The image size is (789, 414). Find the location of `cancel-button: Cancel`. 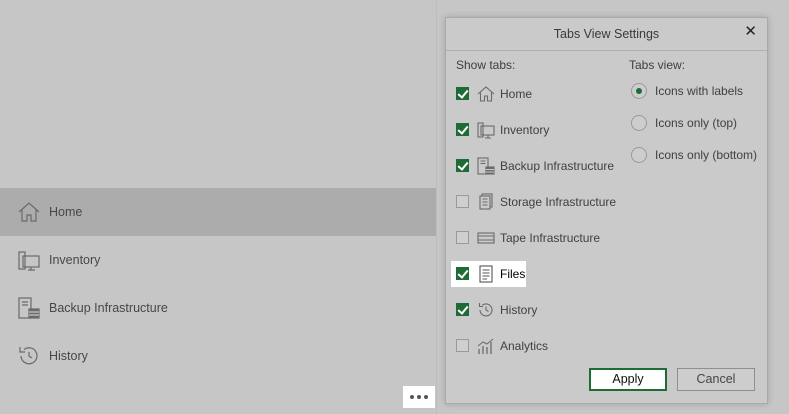

cancel-button: Cancel is located at coordinates (716, 379).